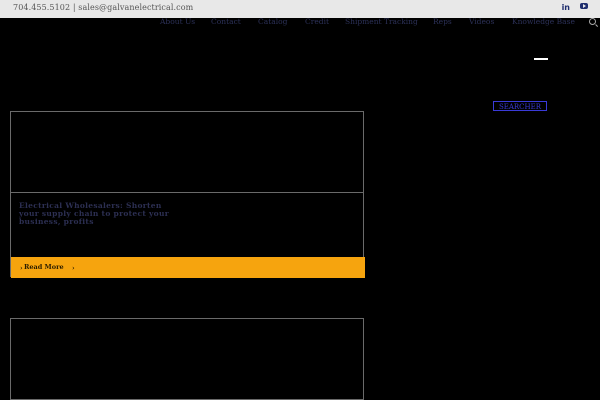  What do you see at coordinates (317, 21) in the screenshot?
I see `nav-credit: Credit` at bounding box center [317, 21].